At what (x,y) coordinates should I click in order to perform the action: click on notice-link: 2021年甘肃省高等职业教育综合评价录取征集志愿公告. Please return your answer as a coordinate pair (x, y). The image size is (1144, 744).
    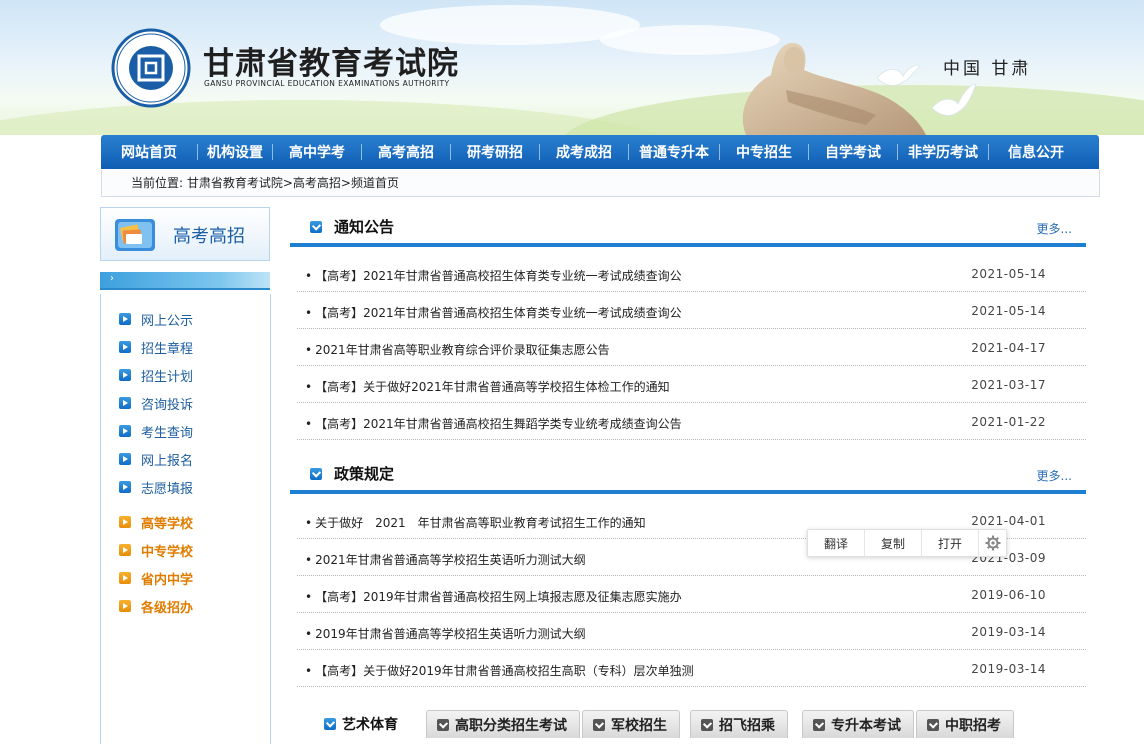
    Looking at the image, I should click on (457, 349).